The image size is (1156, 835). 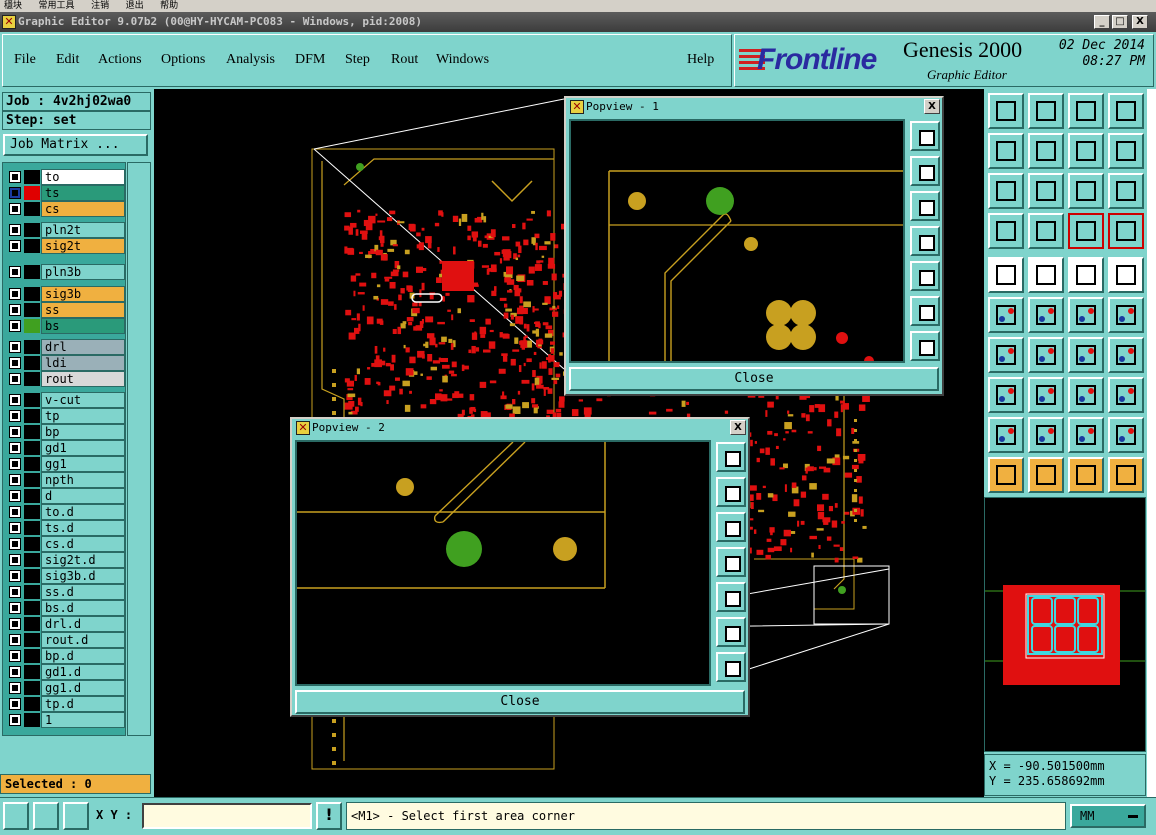 What do you see at coordinates (100, 5) in the screenshot?
I see `strip-item: 注销` at bounding box center [100, 5].